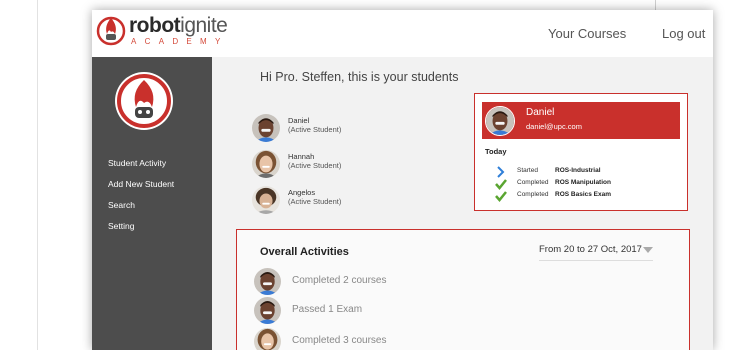  What do you see at coordinates (540, 112) in the screenshot?
I see `student-detail-name: Daniel` at bounding box center [540, 112].